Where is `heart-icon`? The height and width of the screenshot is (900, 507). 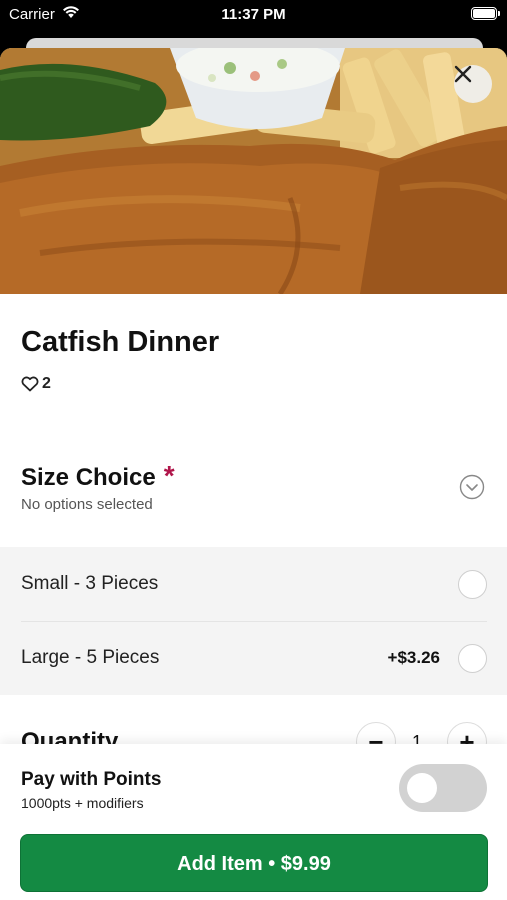 heart-icon is located at coordinates (30, 384).